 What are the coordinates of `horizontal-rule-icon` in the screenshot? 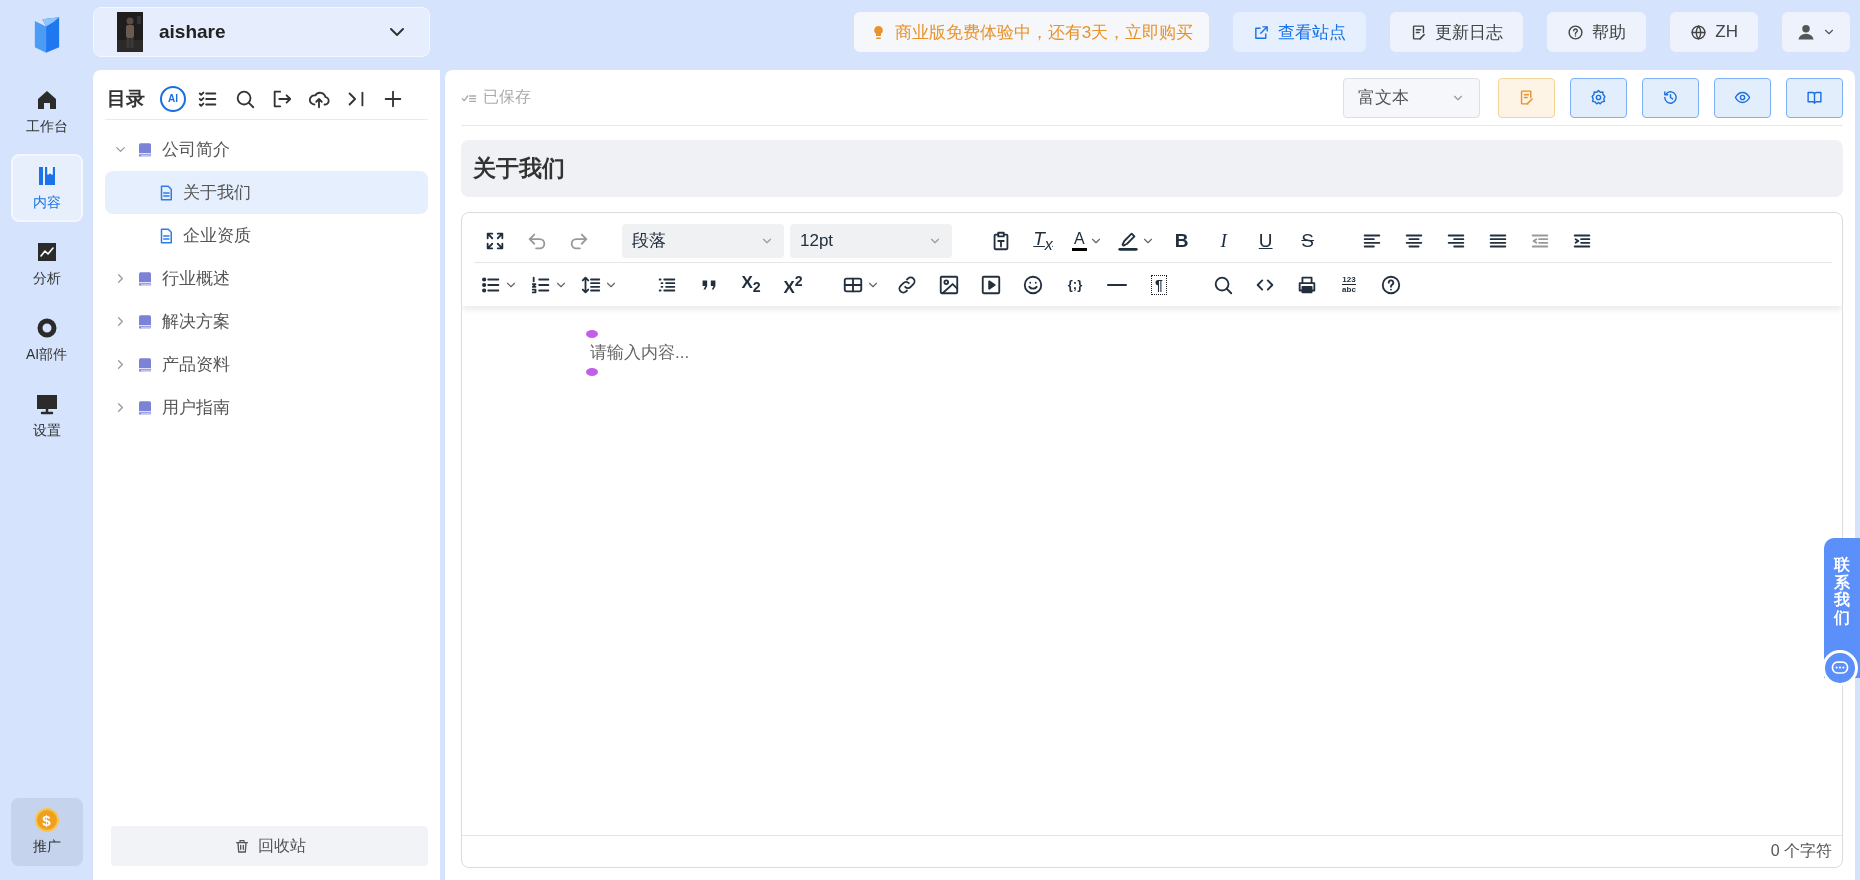 It's located at (1117, 284).